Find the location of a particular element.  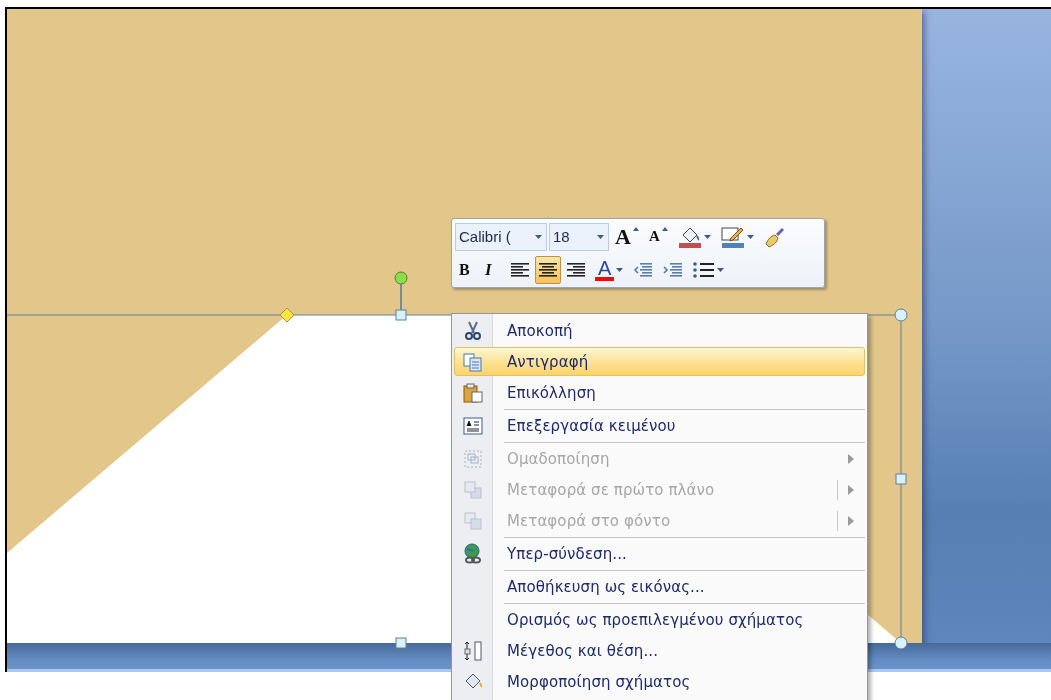

scissors-icon is located at coordinates (473, 330).